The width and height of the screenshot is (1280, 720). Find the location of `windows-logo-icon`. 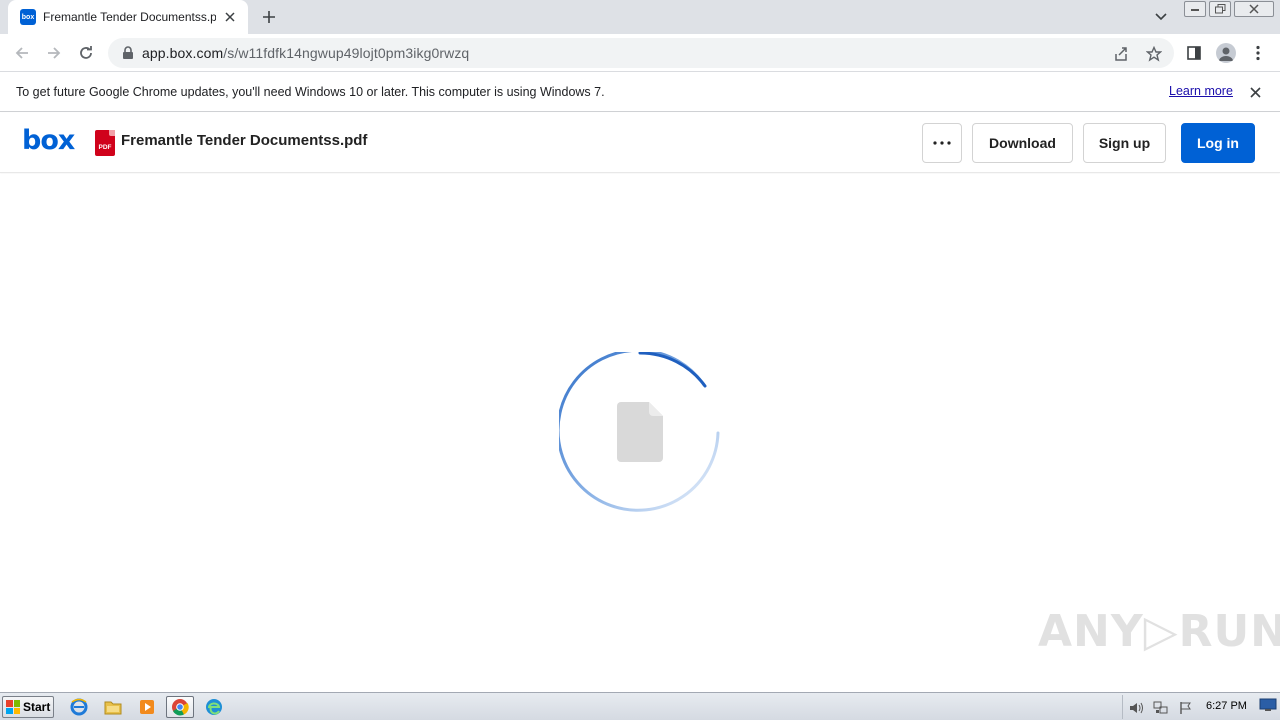

windows-logo-icon is located at coordinates (13, 707).